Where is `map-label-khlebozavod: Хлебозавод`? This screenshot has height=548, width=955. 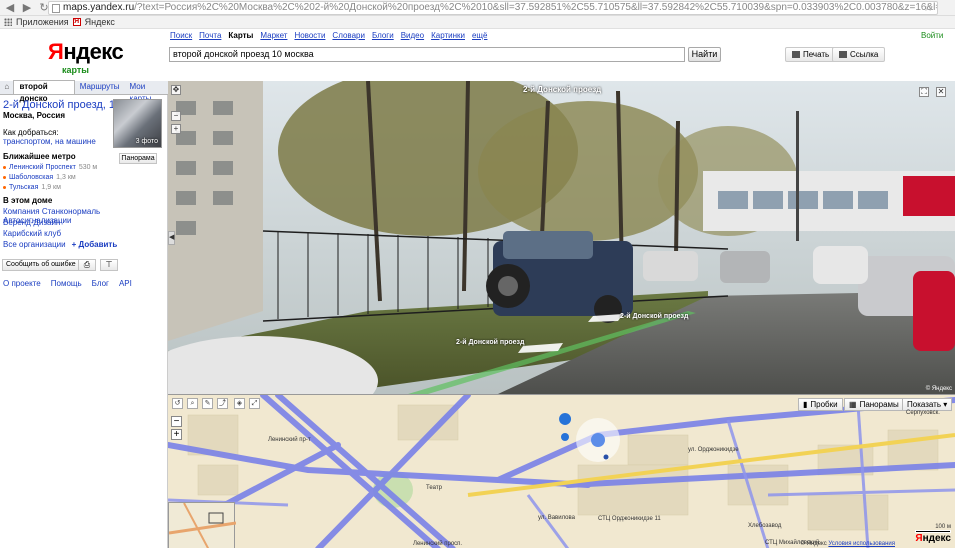
map-label-khlebozavod: Хлебозавод is located at coordinates (765, 526).